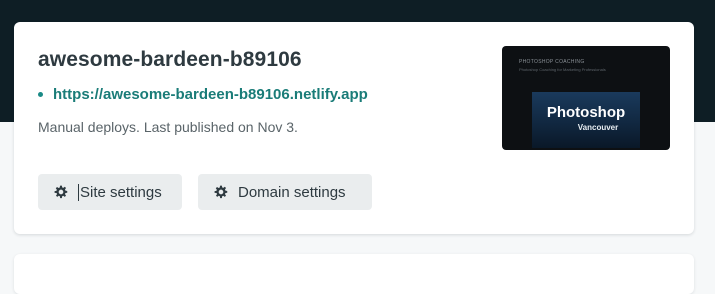  What do you see at coordinates (598, 127) in the screenshot?
I see `preview-subtitle: Vancouver` at bounding box center [598, 127].